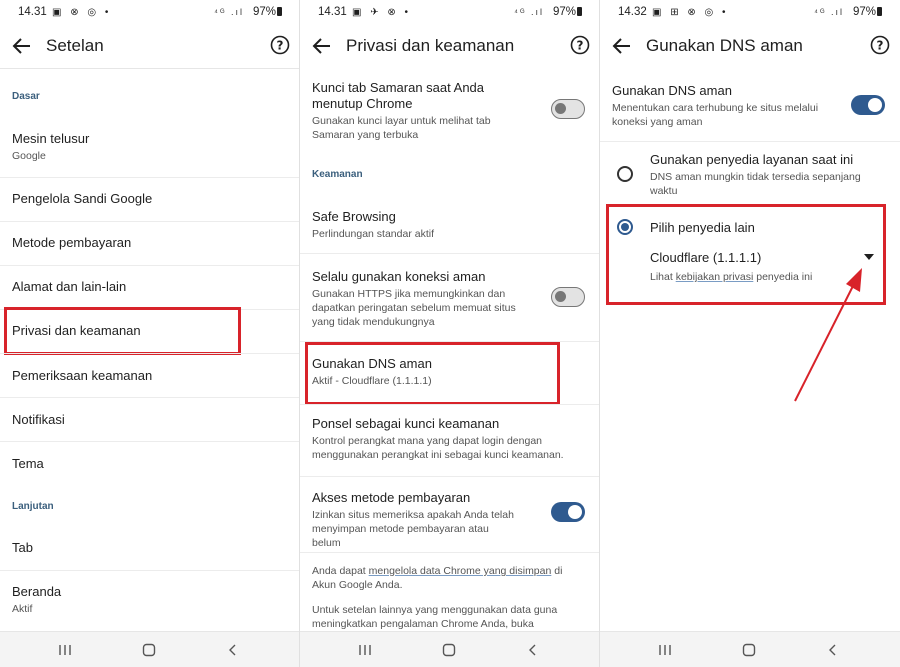 The height and width of the screenshot is (667, 900). I want to click on status-notification-icons: ▣ ⊞ ⊗ ◎ •, so click(690, 12).